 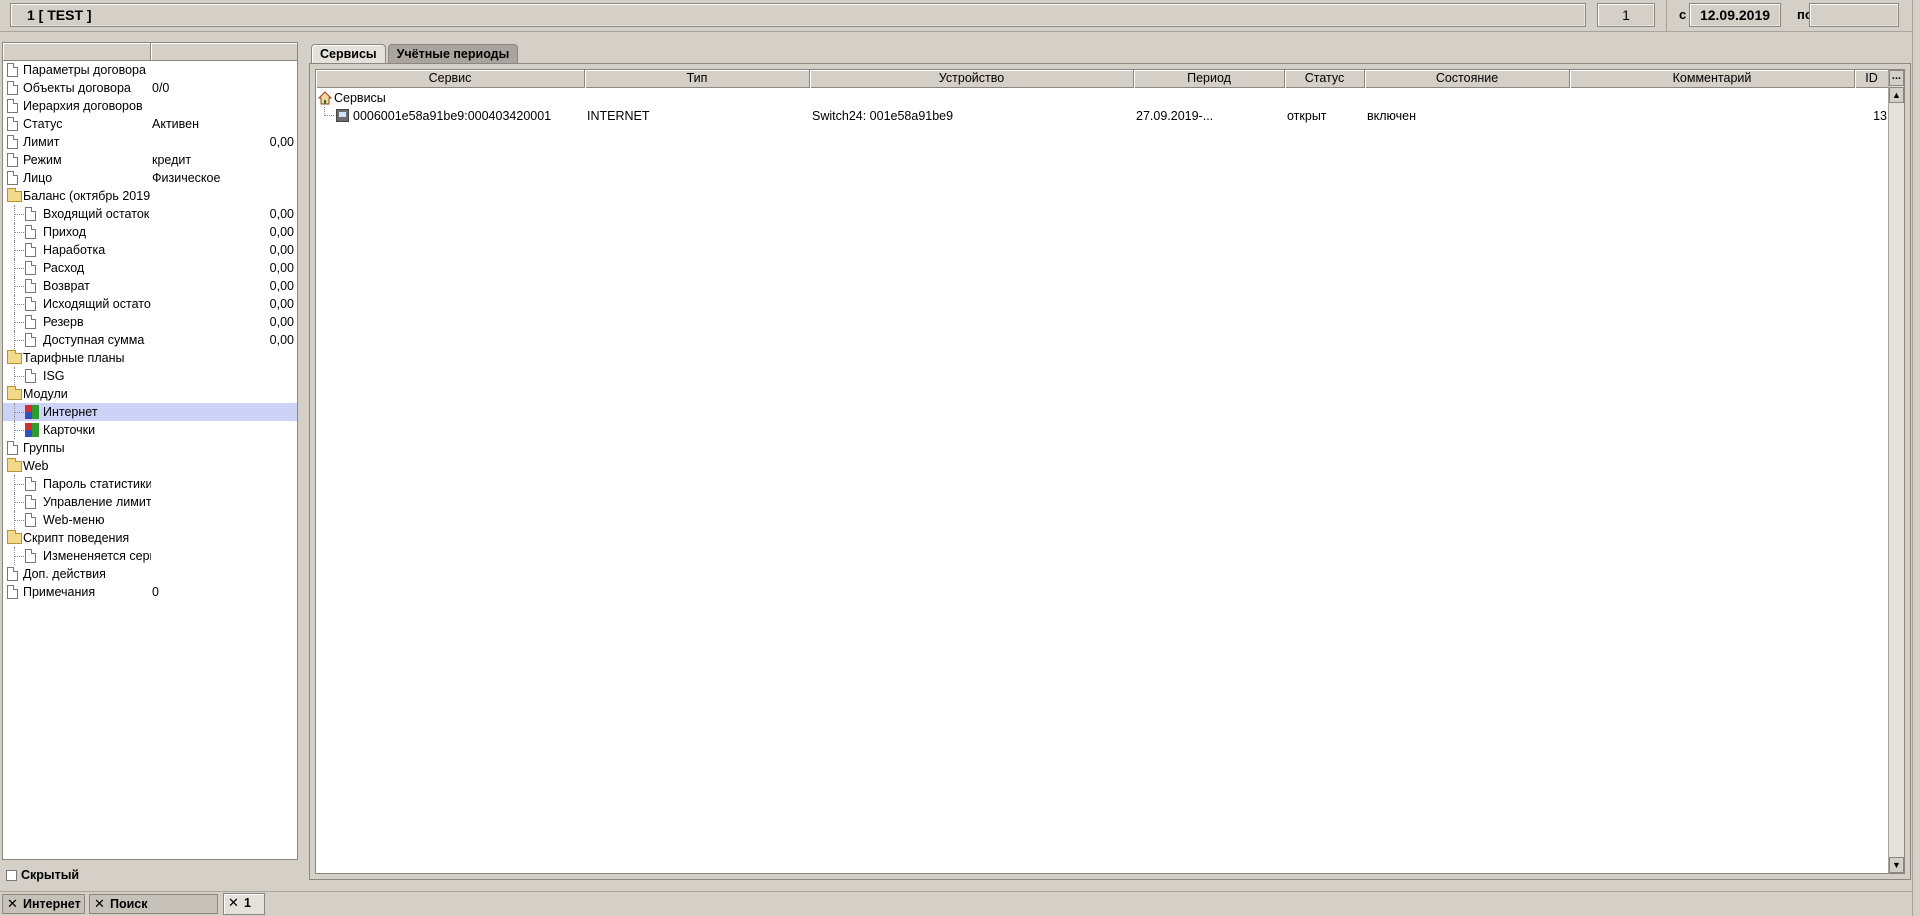 What do you see at coordinates (150, 358) in the screenshot?
I see `tree-item: Тарифные планы` at bounding box center [150, 358].